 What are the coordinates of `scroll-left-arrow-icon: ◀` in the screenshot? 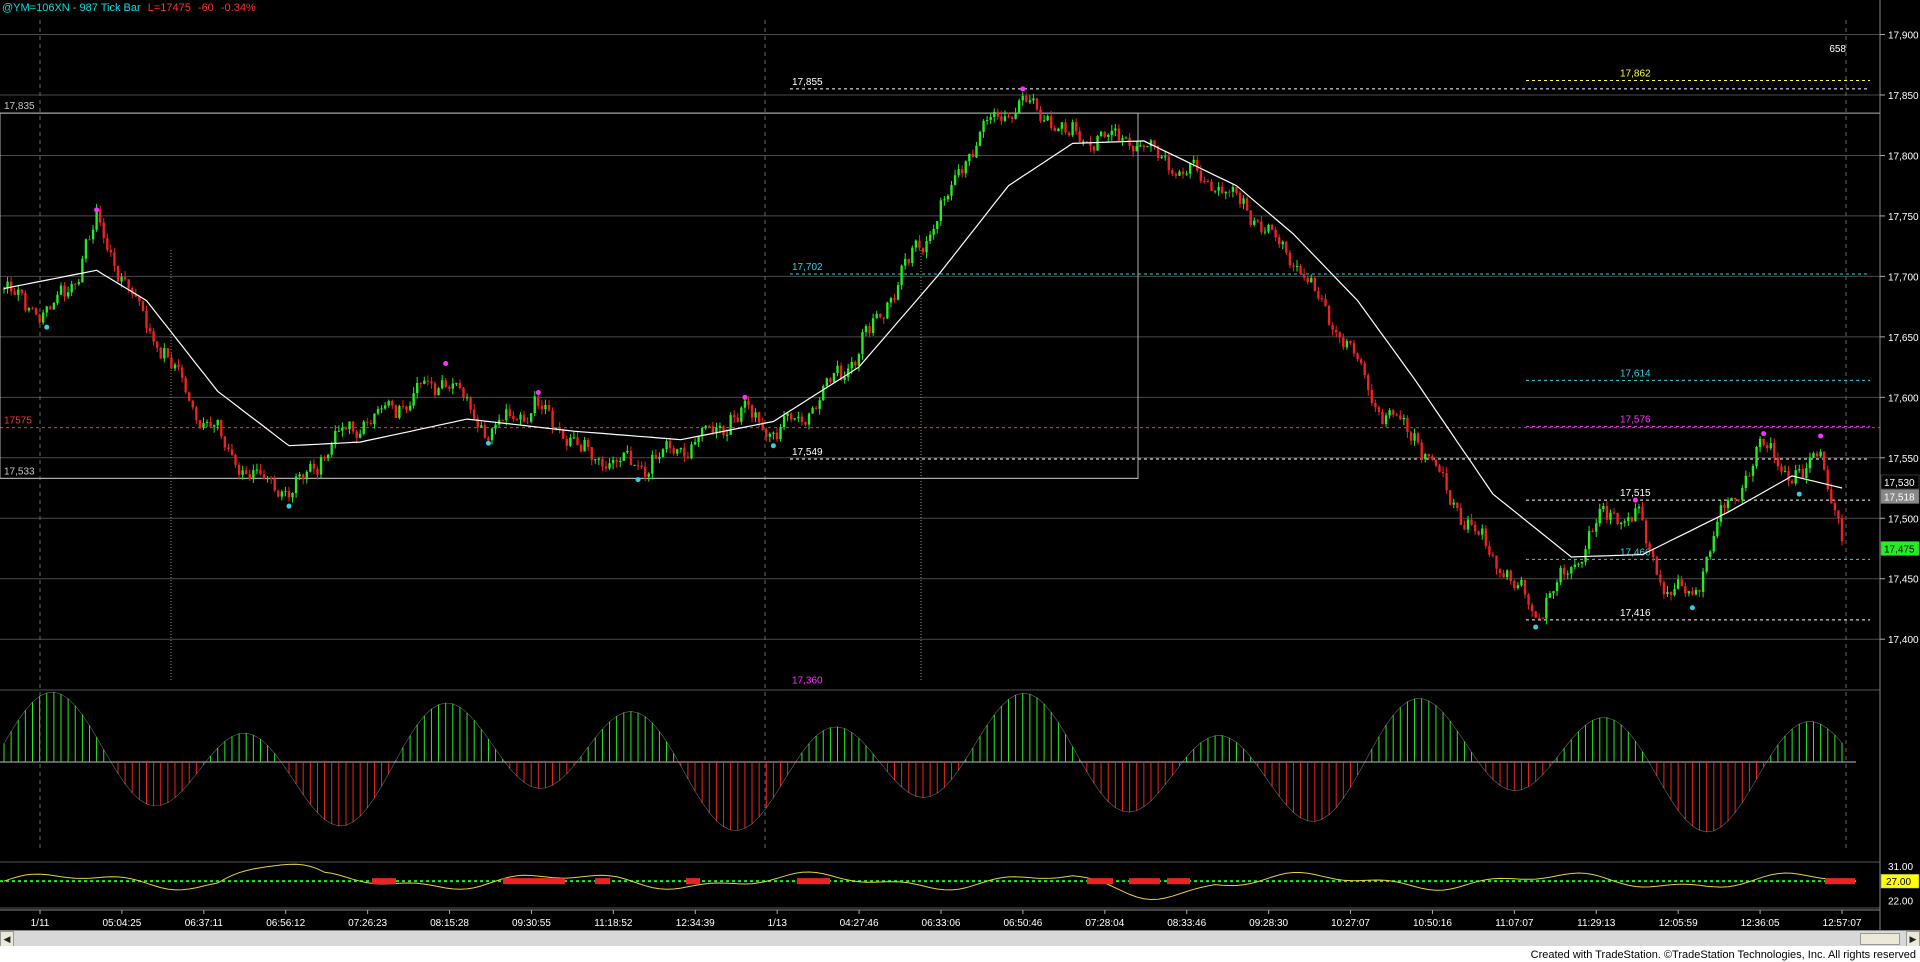 It's located at (7, 939).